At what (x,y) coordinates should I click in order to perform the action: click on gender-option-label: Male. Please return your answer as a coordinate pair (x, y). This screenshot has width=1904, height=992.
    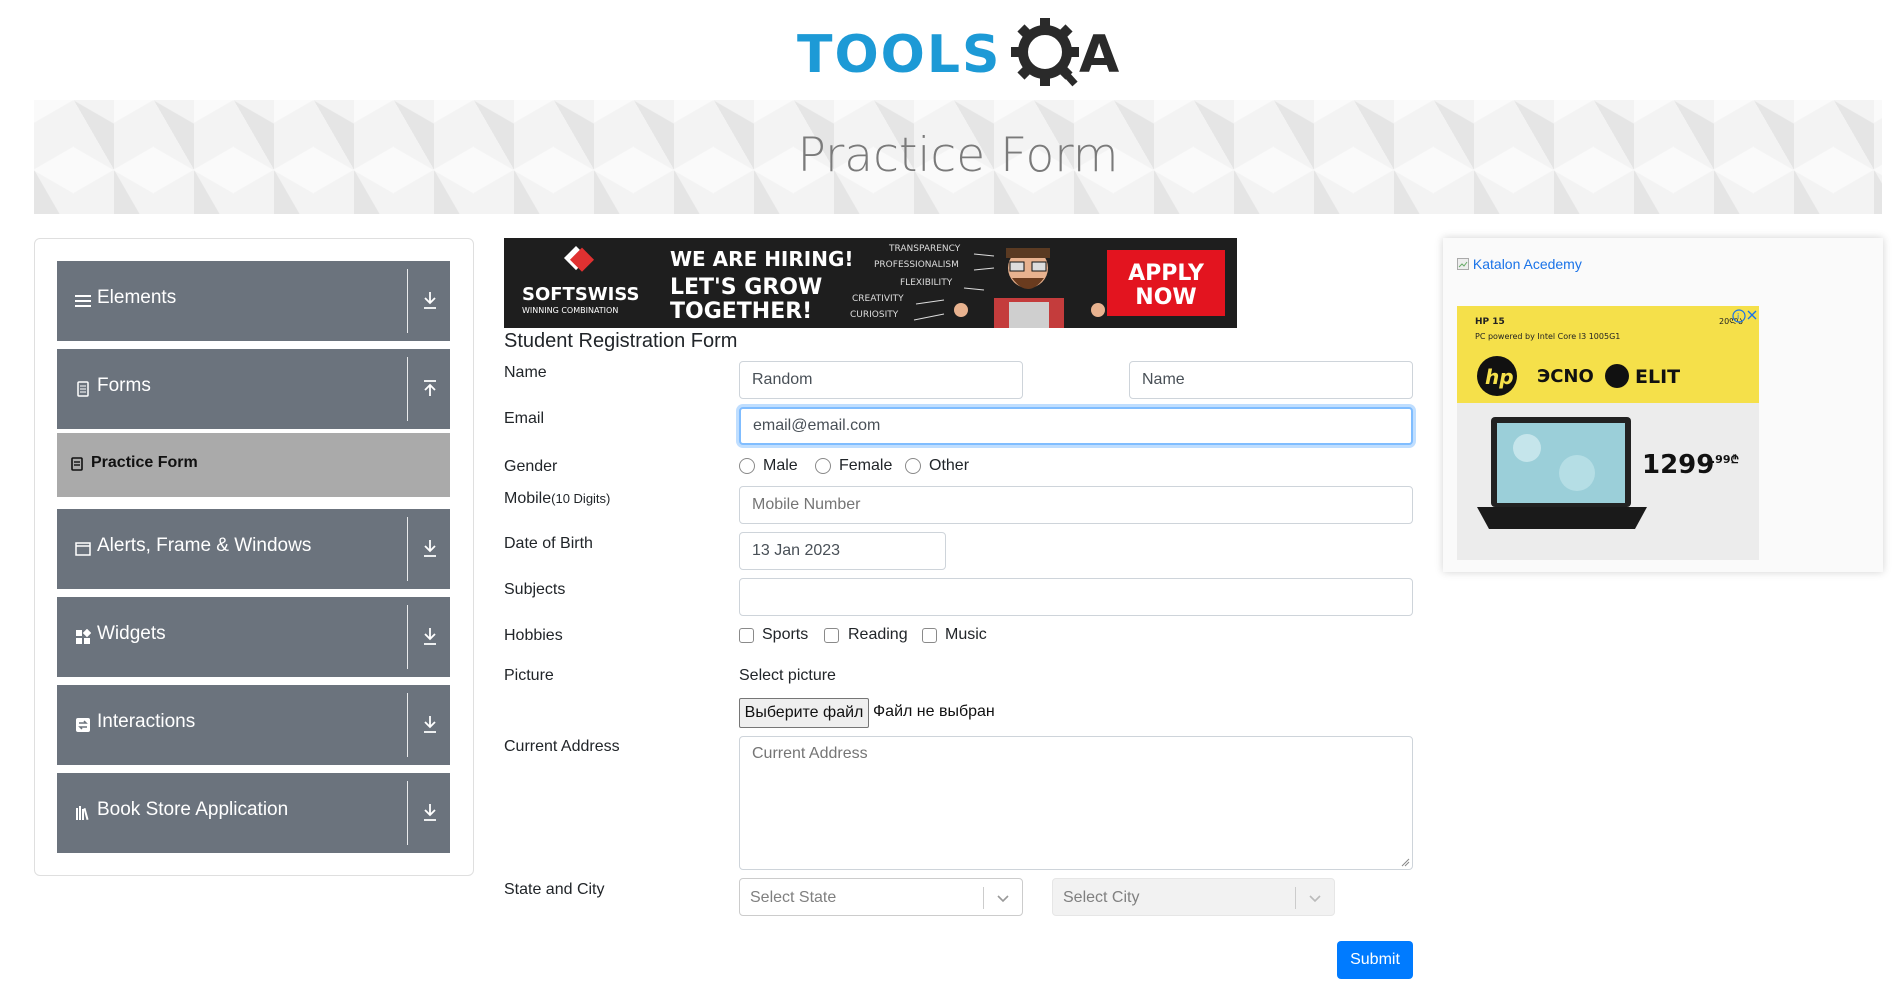
    Looking at the image, I should click on (780, 466).